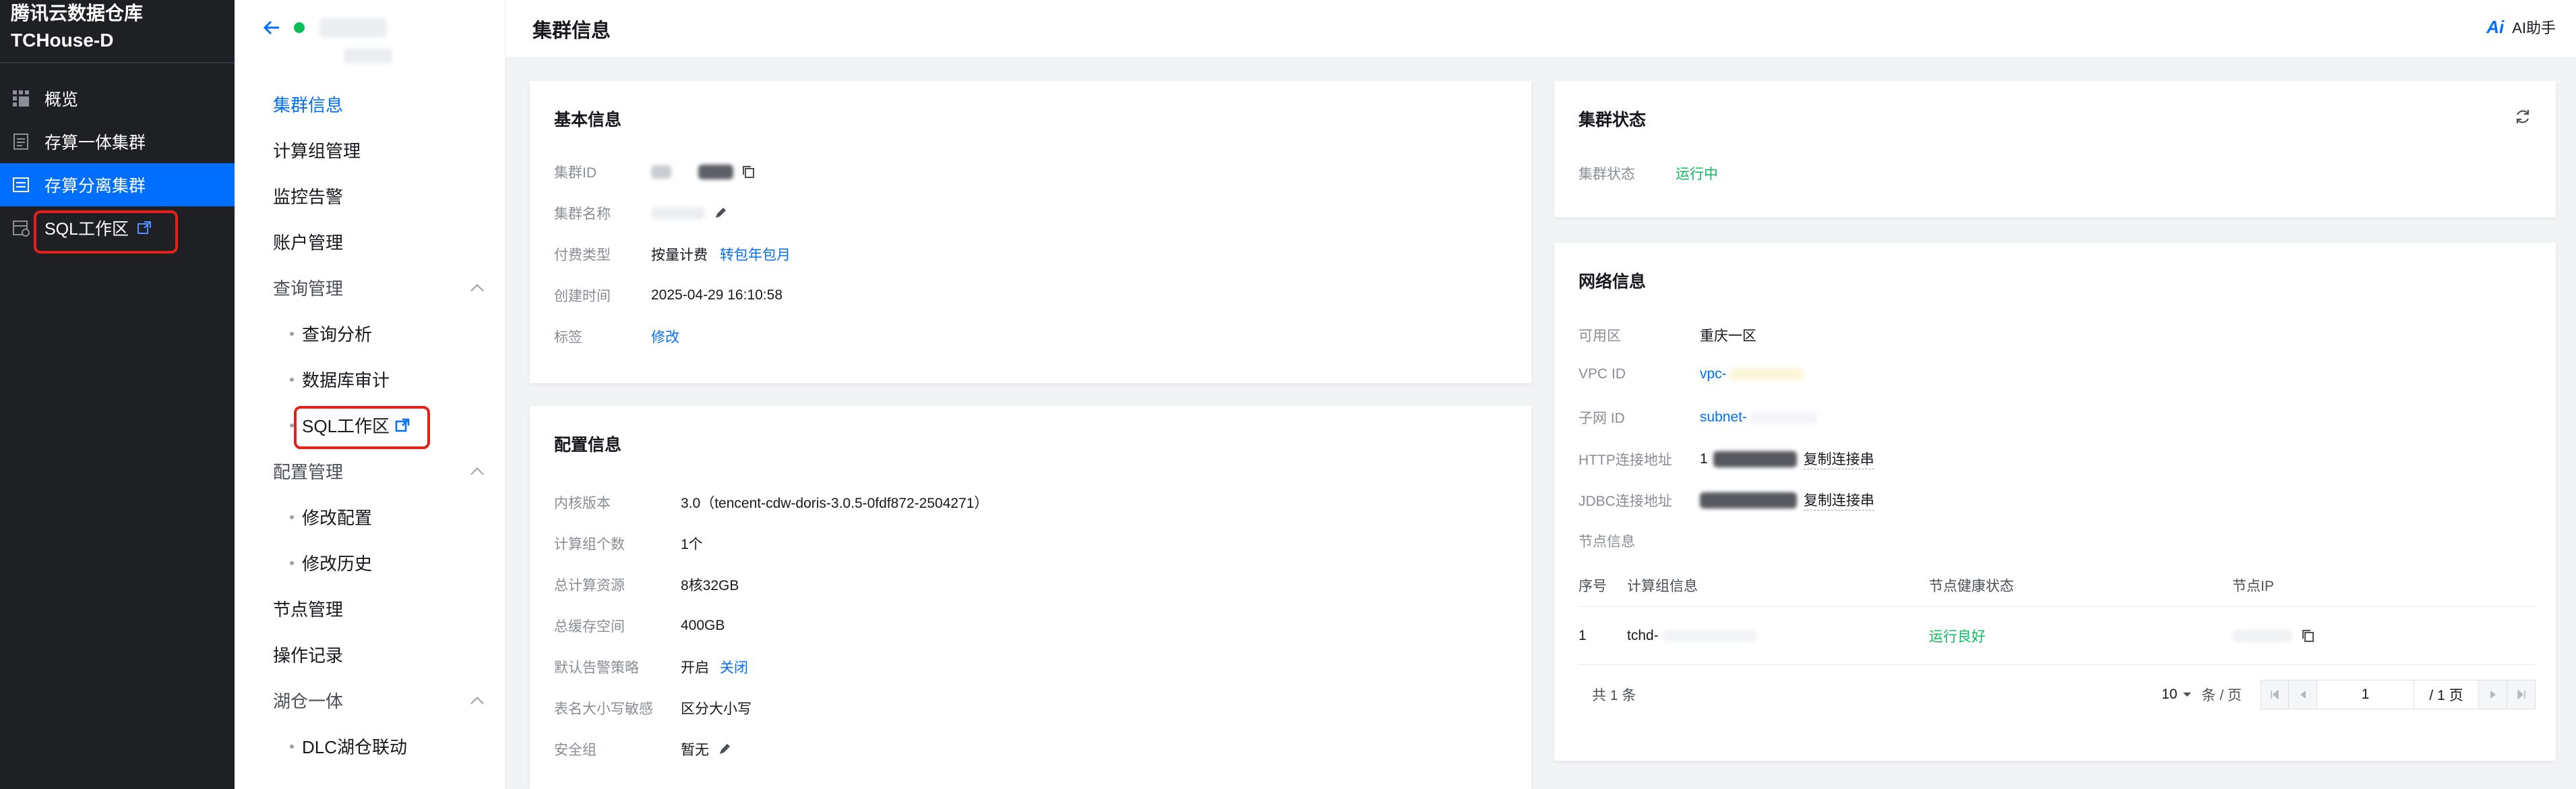 The image size is (2576, 789). I want to click on row-group: tchd-, so click(1778, 636).